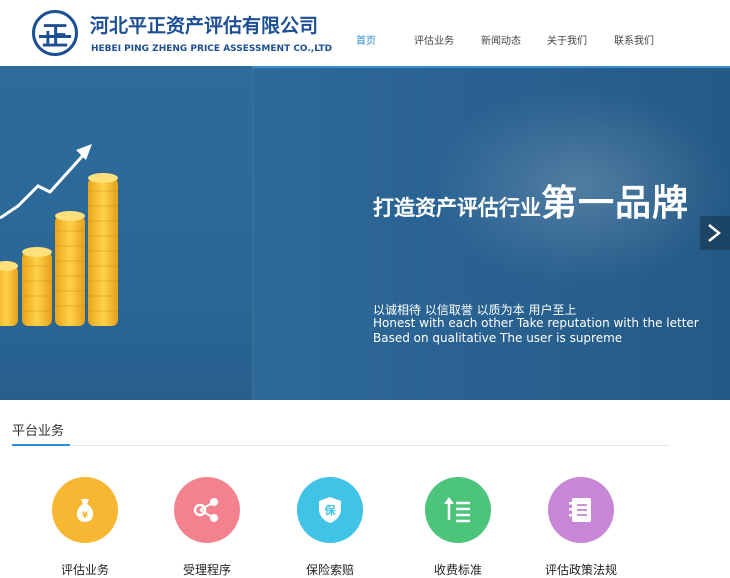 The width and height of the screenshot is (730, 578). Describe the element at coordinates (252, 233) in the screenshot. I see `banner-divider` at that location.